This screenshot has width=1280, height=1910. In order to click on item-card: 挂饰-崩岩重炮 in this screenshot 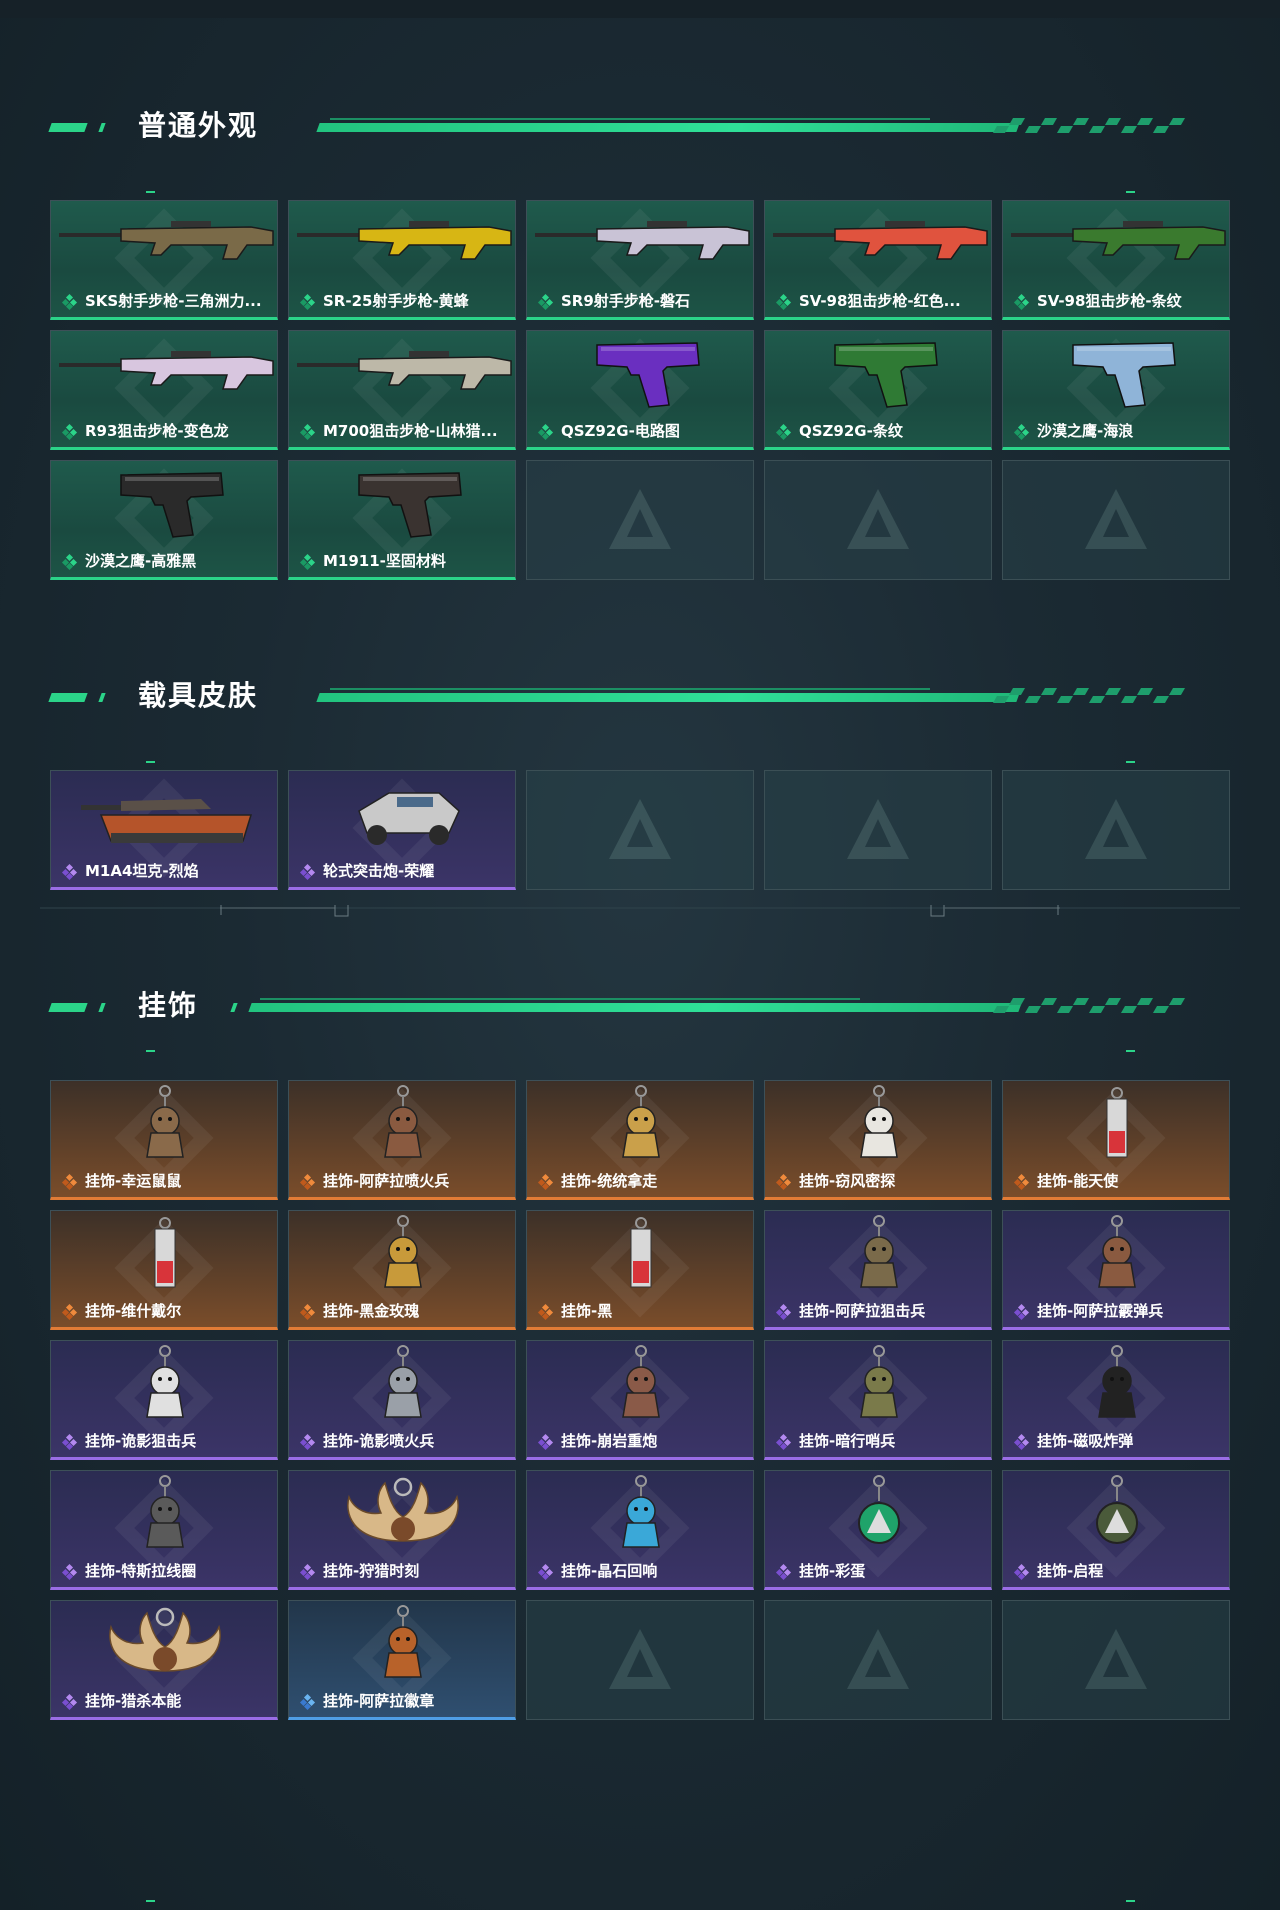, I will do `click(640, 1400)`.